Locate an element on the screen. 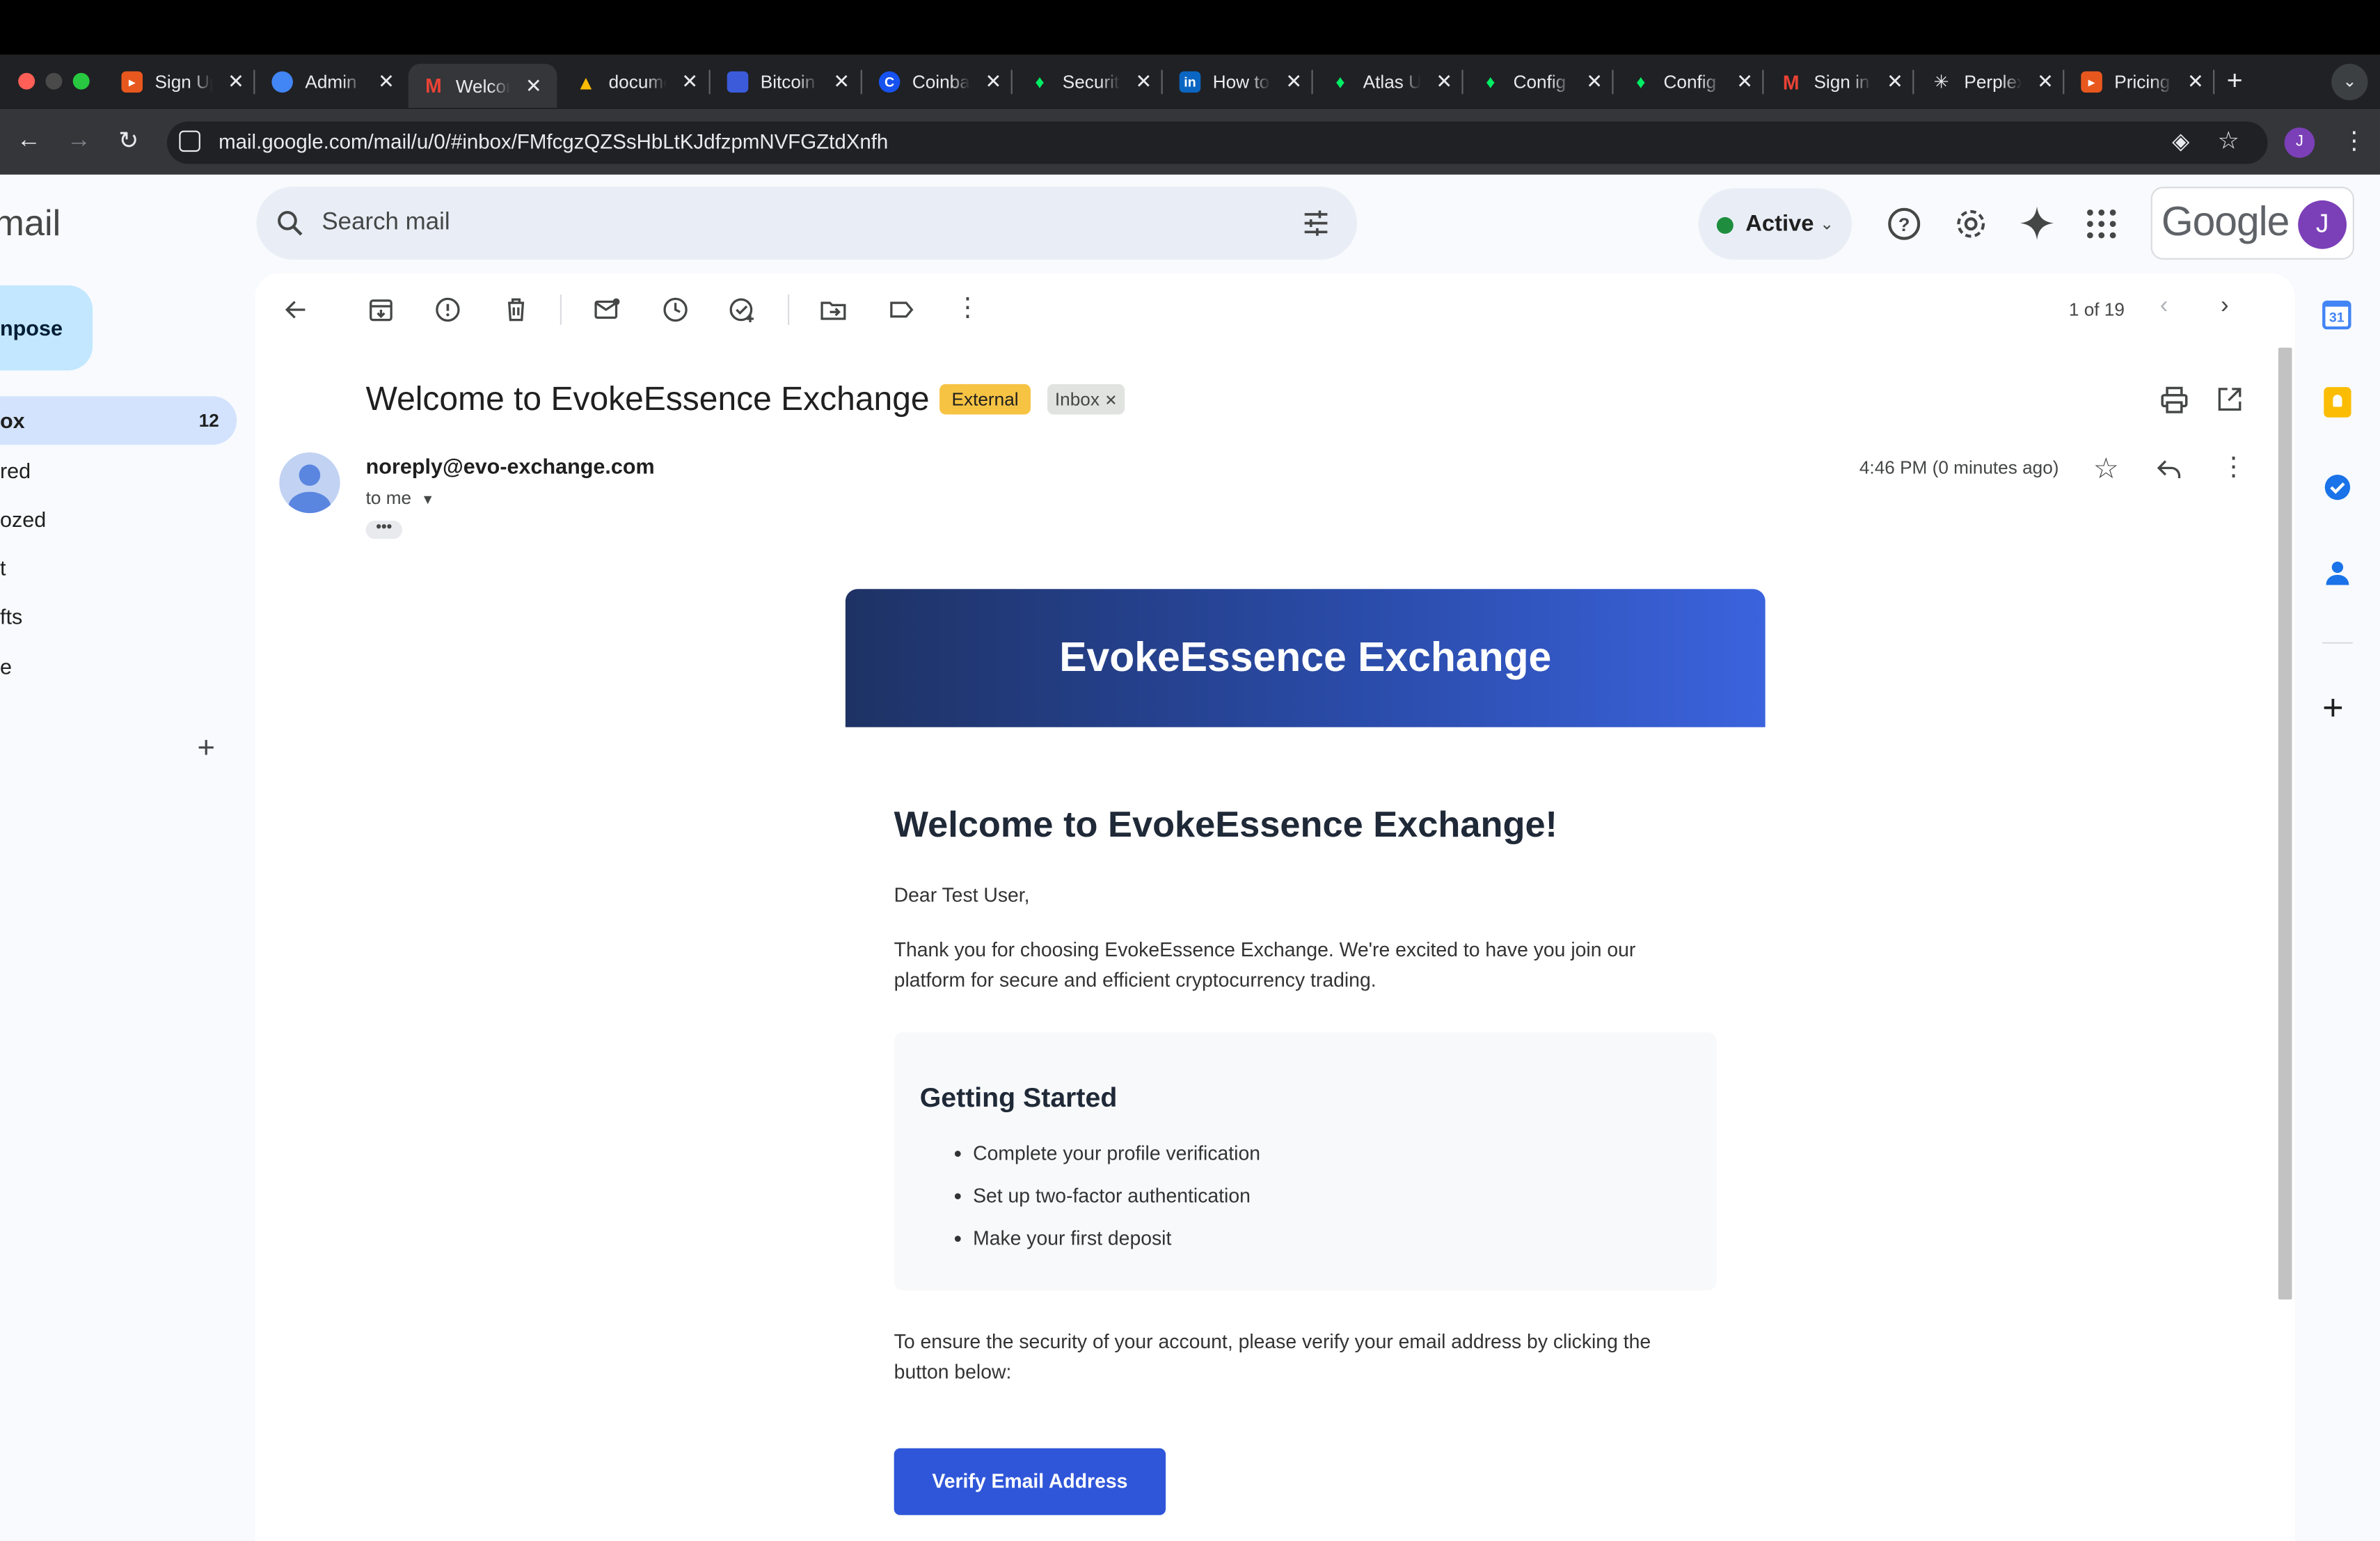 This screenshot has width=2380, height=1541. newer-chevron-icon: ‹ is located at coordinates (2173, 306).